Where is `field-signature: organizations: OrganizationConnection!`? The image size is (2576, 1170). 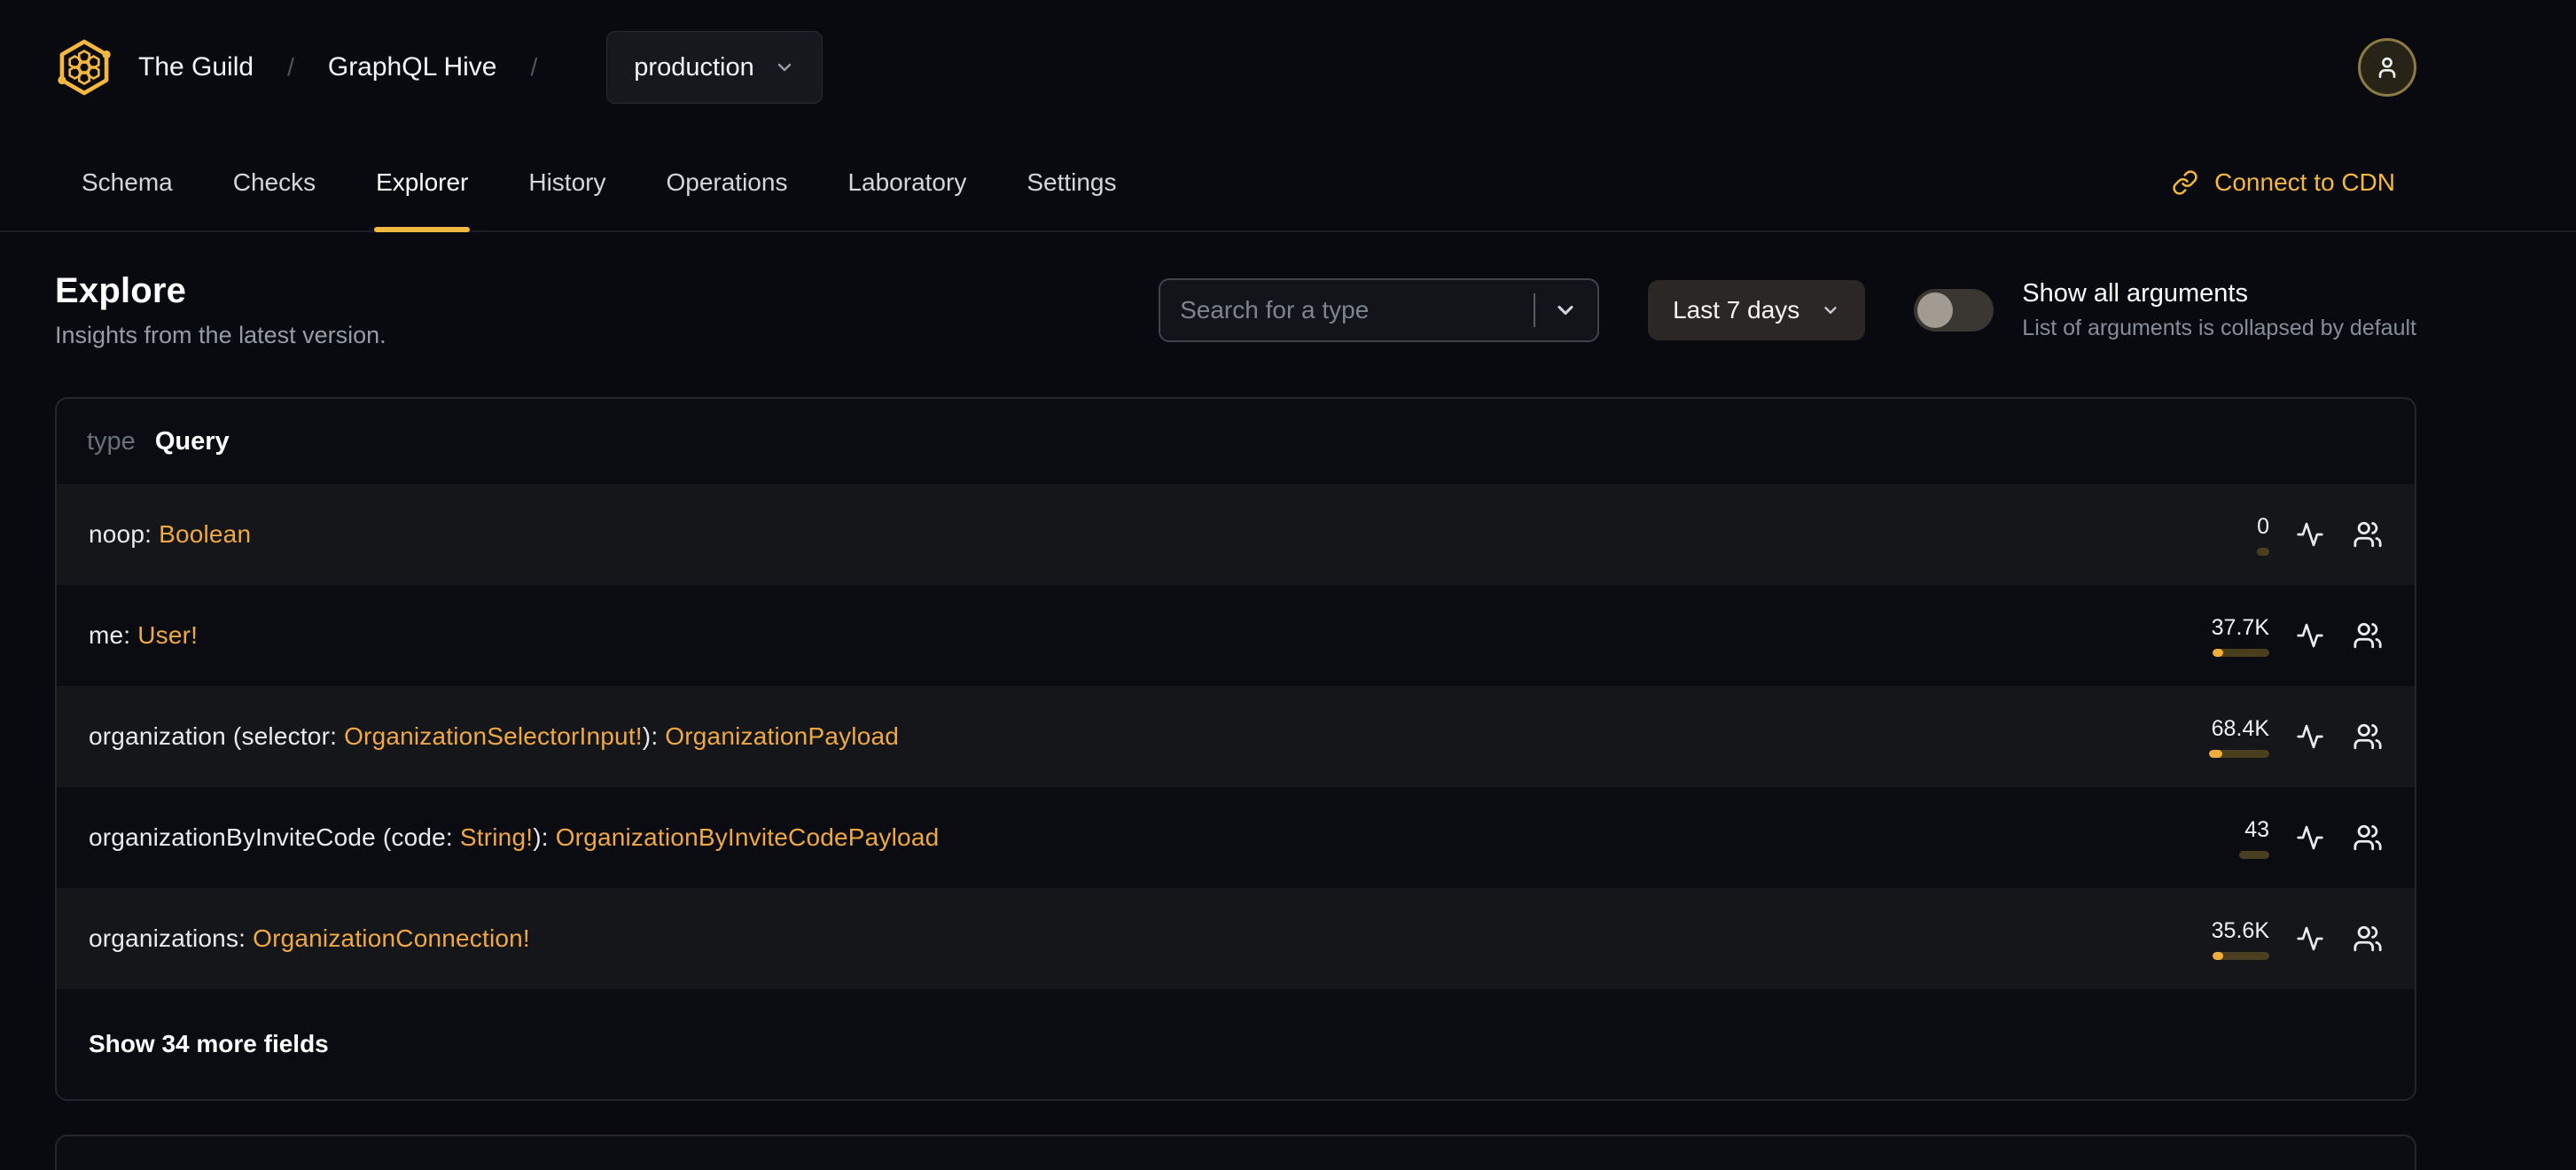
field-signature: organizations: OrganizationConnection! is located at coordinates (309, 938).